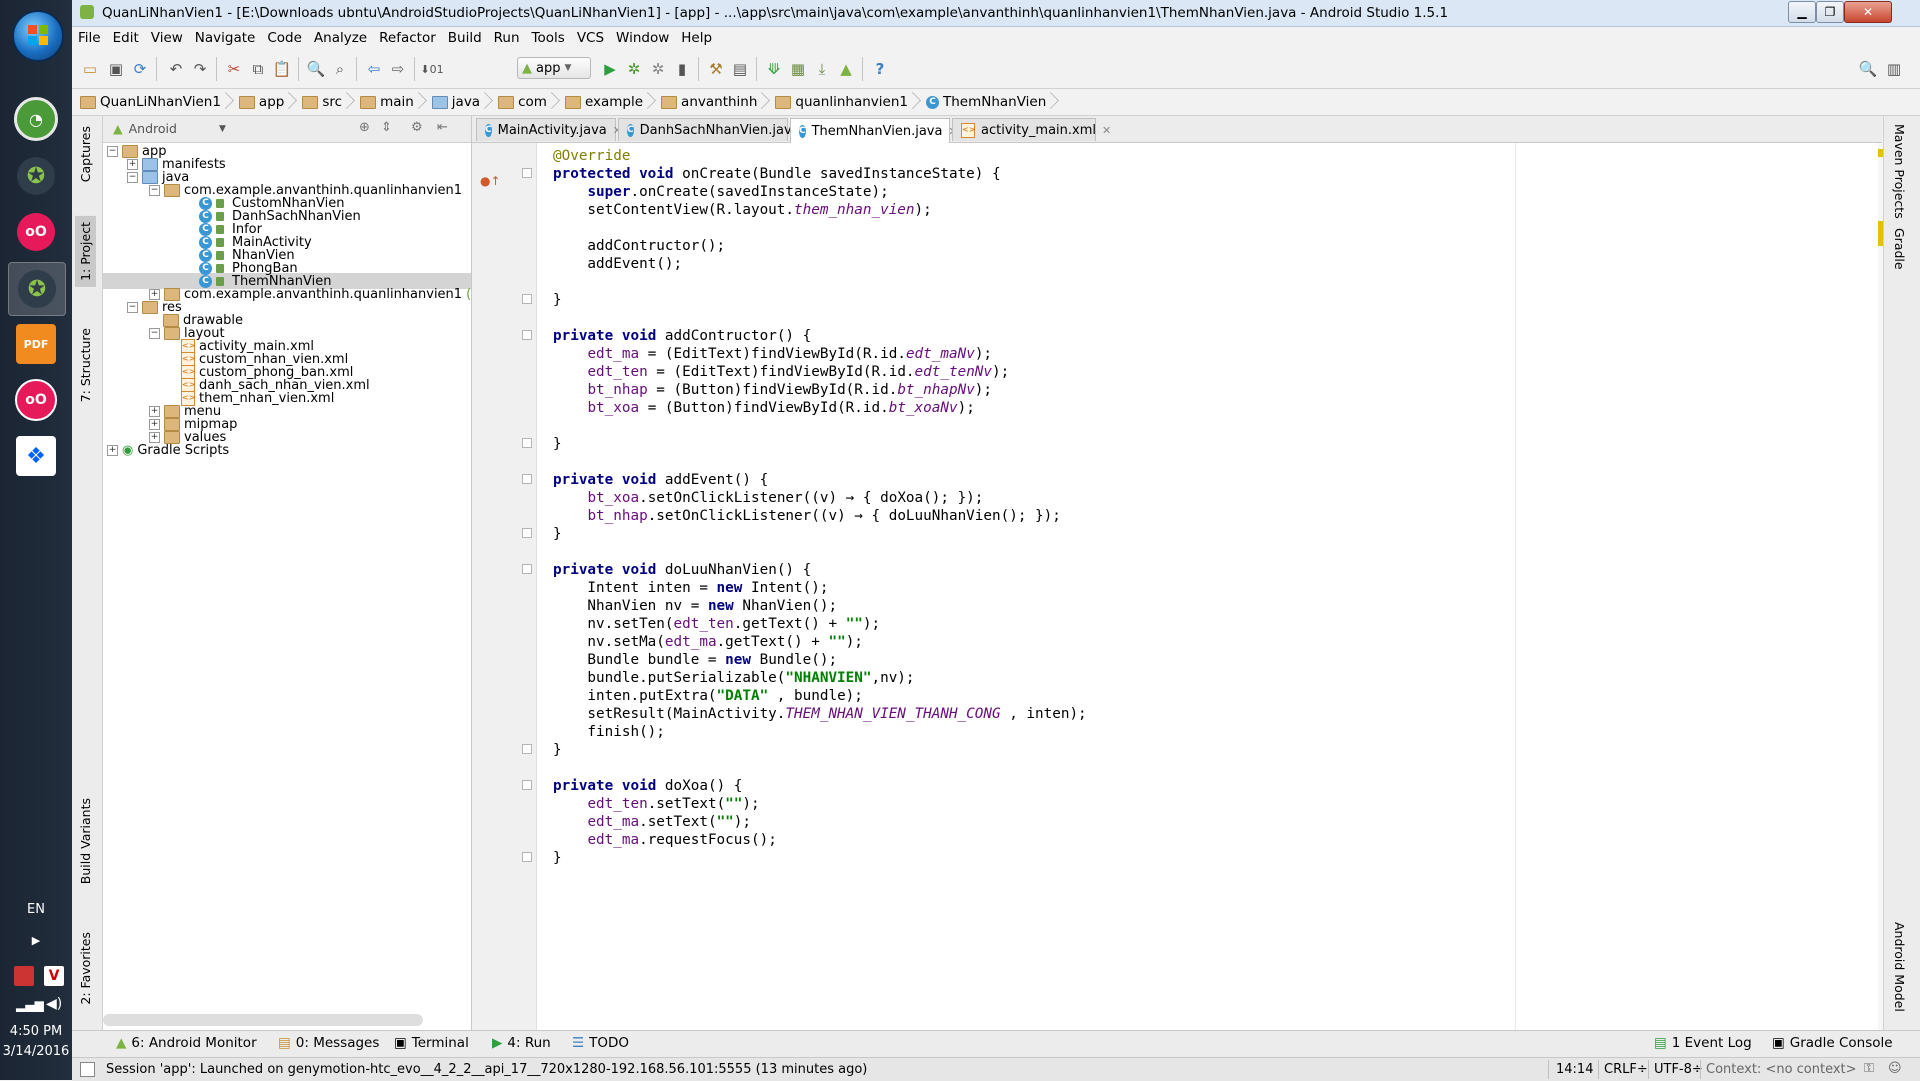 The image size is (1920, 1081). Describe the element at coordinates (1106, 130) in the screenshot. I see `close-tab-icon: ✕` at that location.